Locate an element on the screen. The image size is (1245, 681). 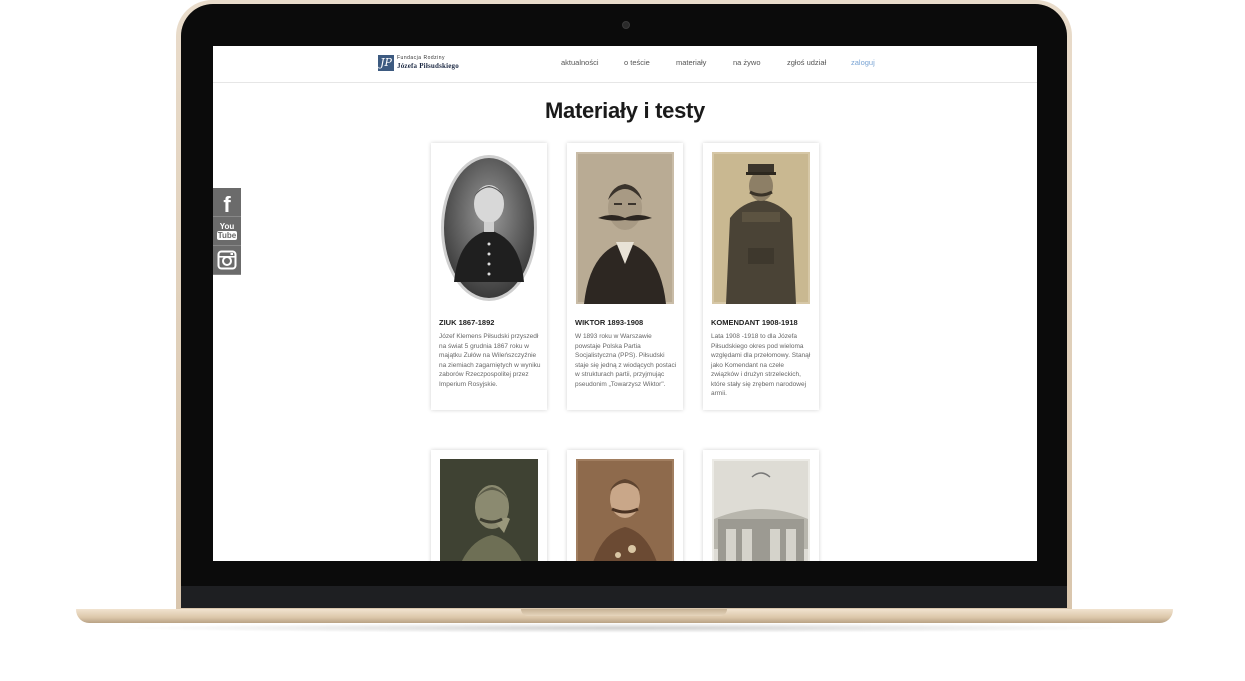
nav-o-tescie: o teście is located at coordinates (637, 62).